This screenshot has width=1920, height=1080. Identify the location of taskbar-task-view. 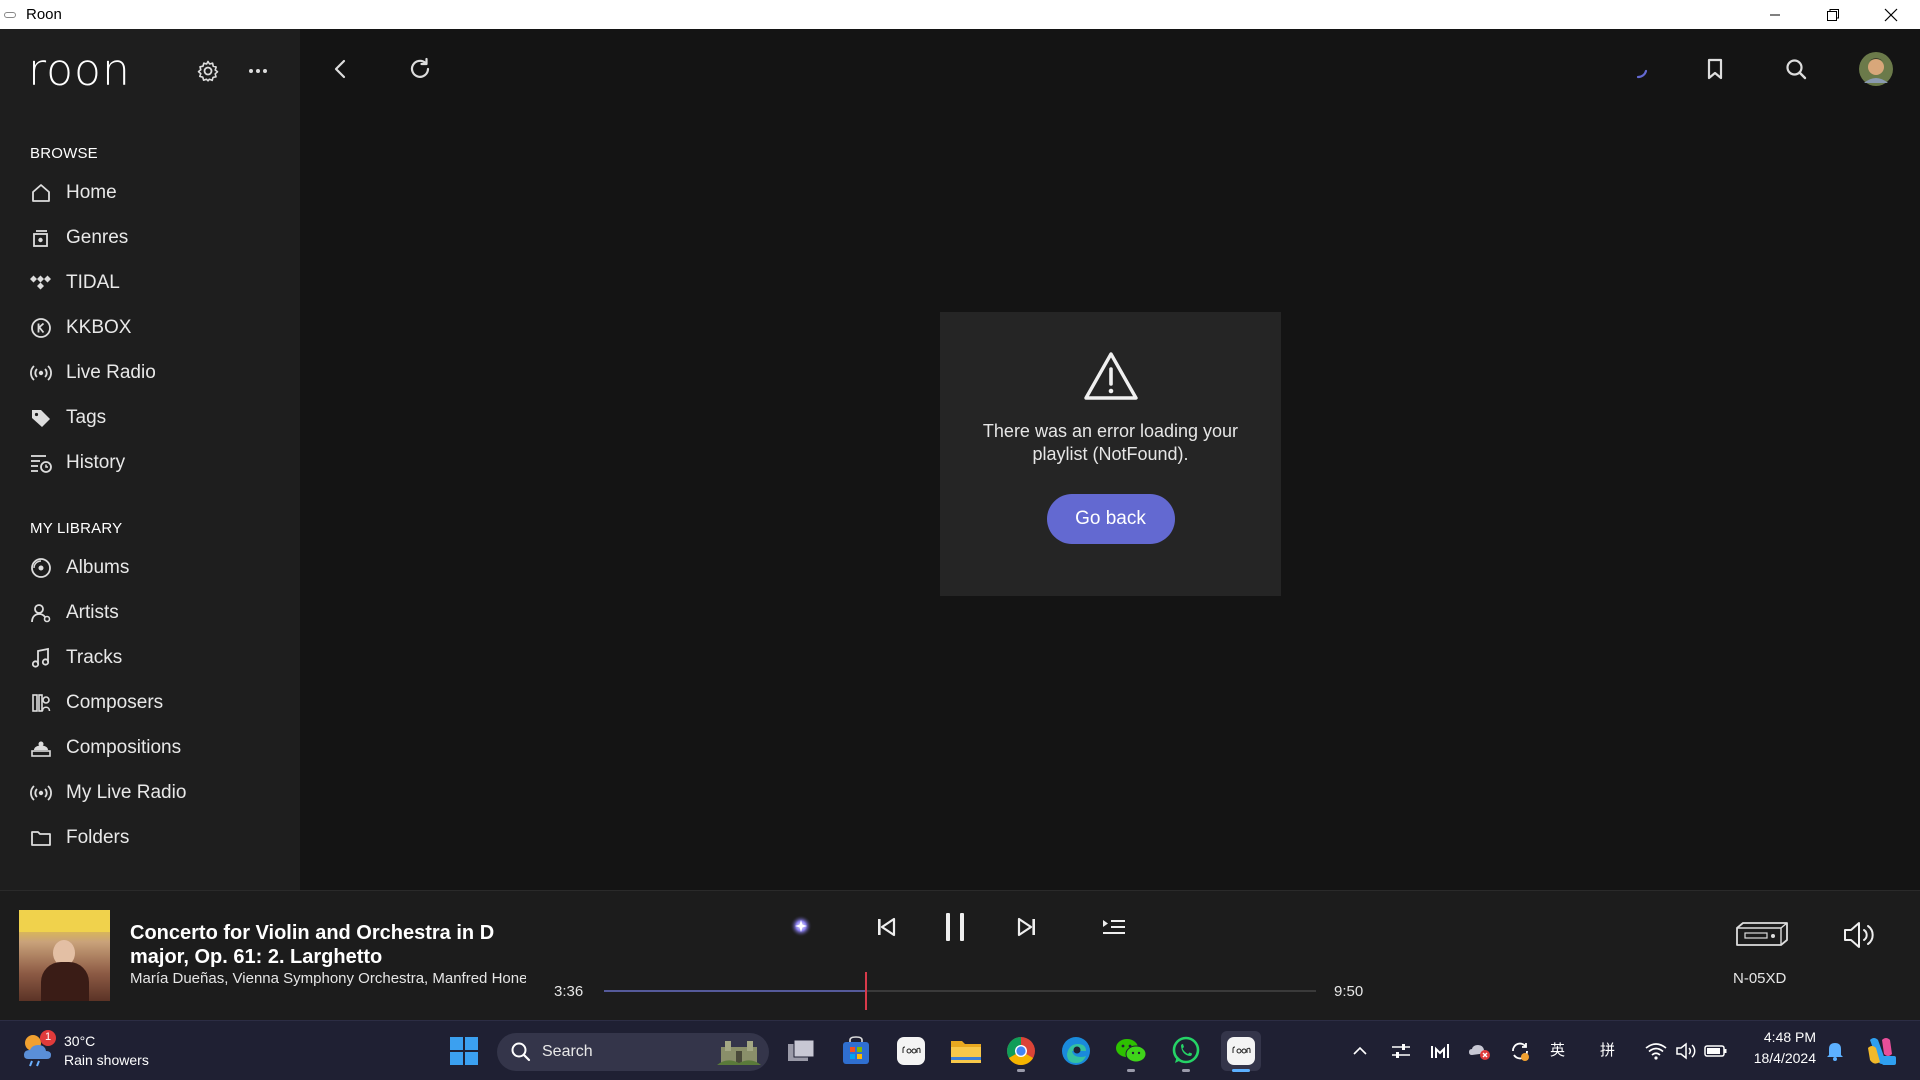
(801, 1051).